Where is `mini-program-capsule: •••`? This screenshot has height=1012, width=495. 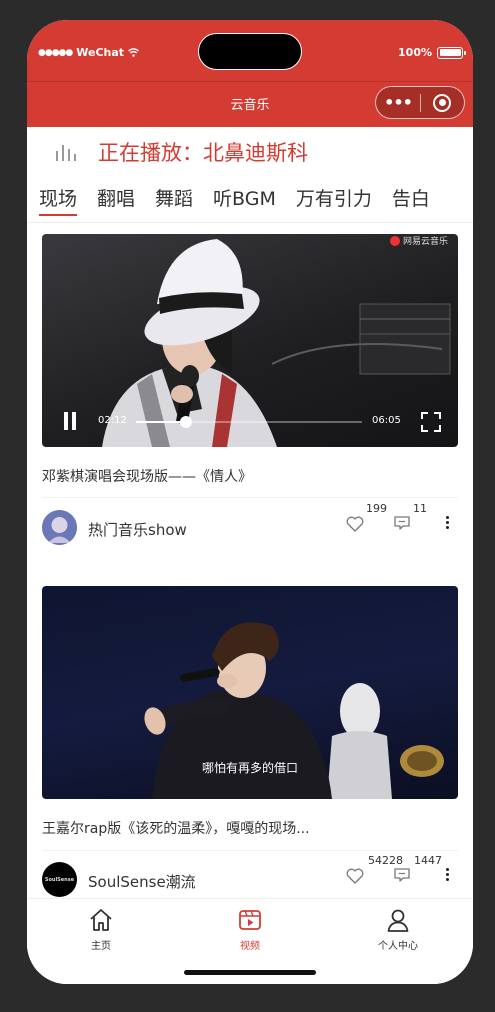
mini-program-capsule: ••• is located at coordinates (420, 102).